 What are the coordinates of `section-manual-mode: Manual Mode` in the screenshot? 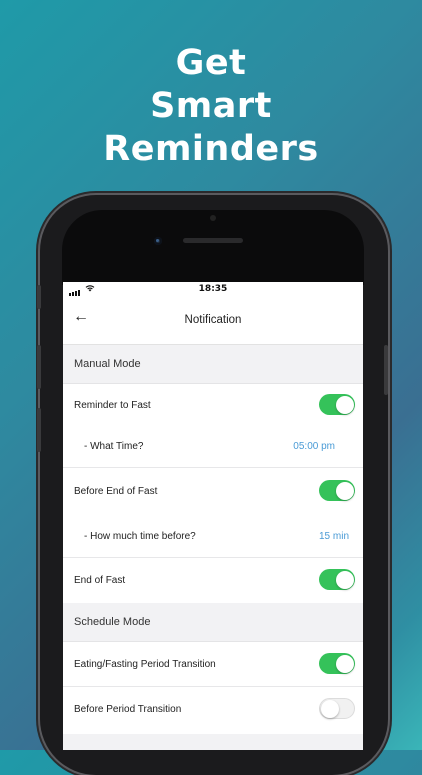 It's located at (213, 364).